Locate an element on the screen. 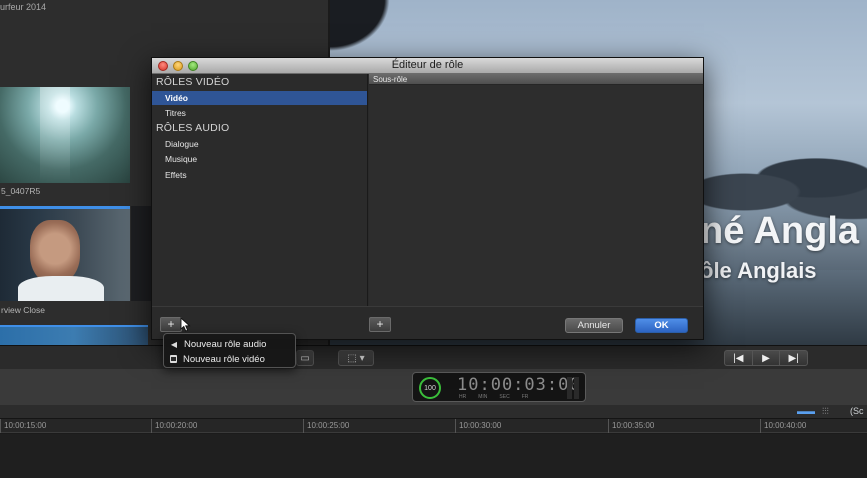 The height and width of the screenshot is (478, 867). timecode-unit: FR is located at coordinates (525, 397).